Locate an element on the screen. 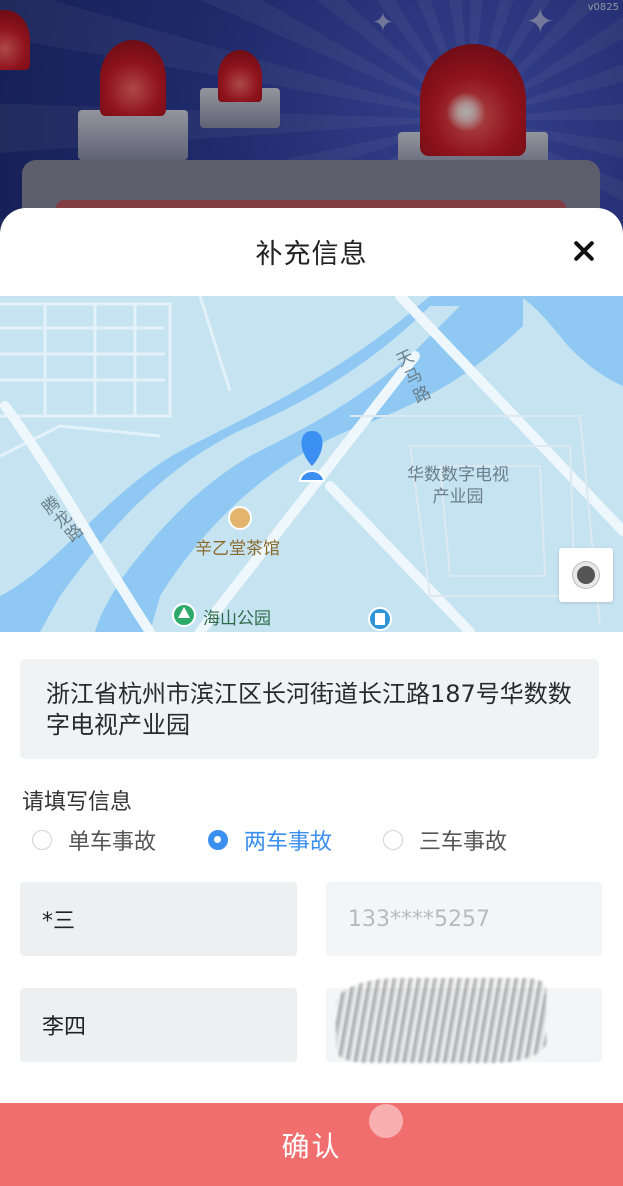 The width and height of the screenshot is (623, 1186). radio-two-vehicle: 两车事故 is located at coordinates (270, 840).